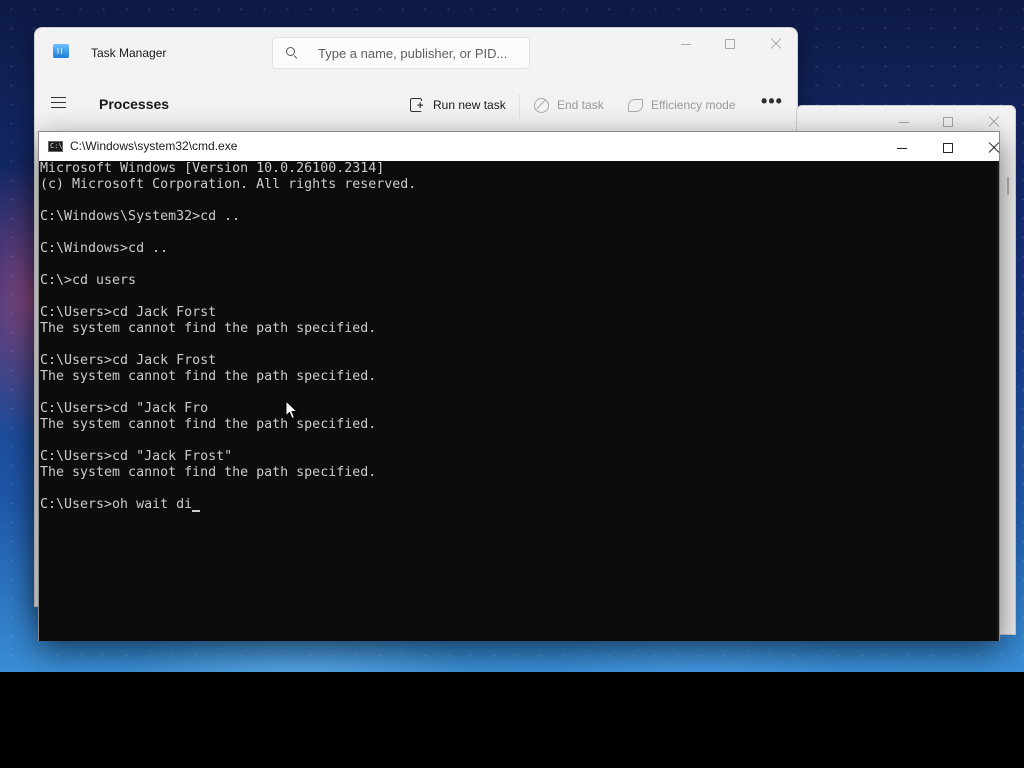 The height and width of the screenshot is (768, 1024). I want to click on close-button, so click(776, 43).